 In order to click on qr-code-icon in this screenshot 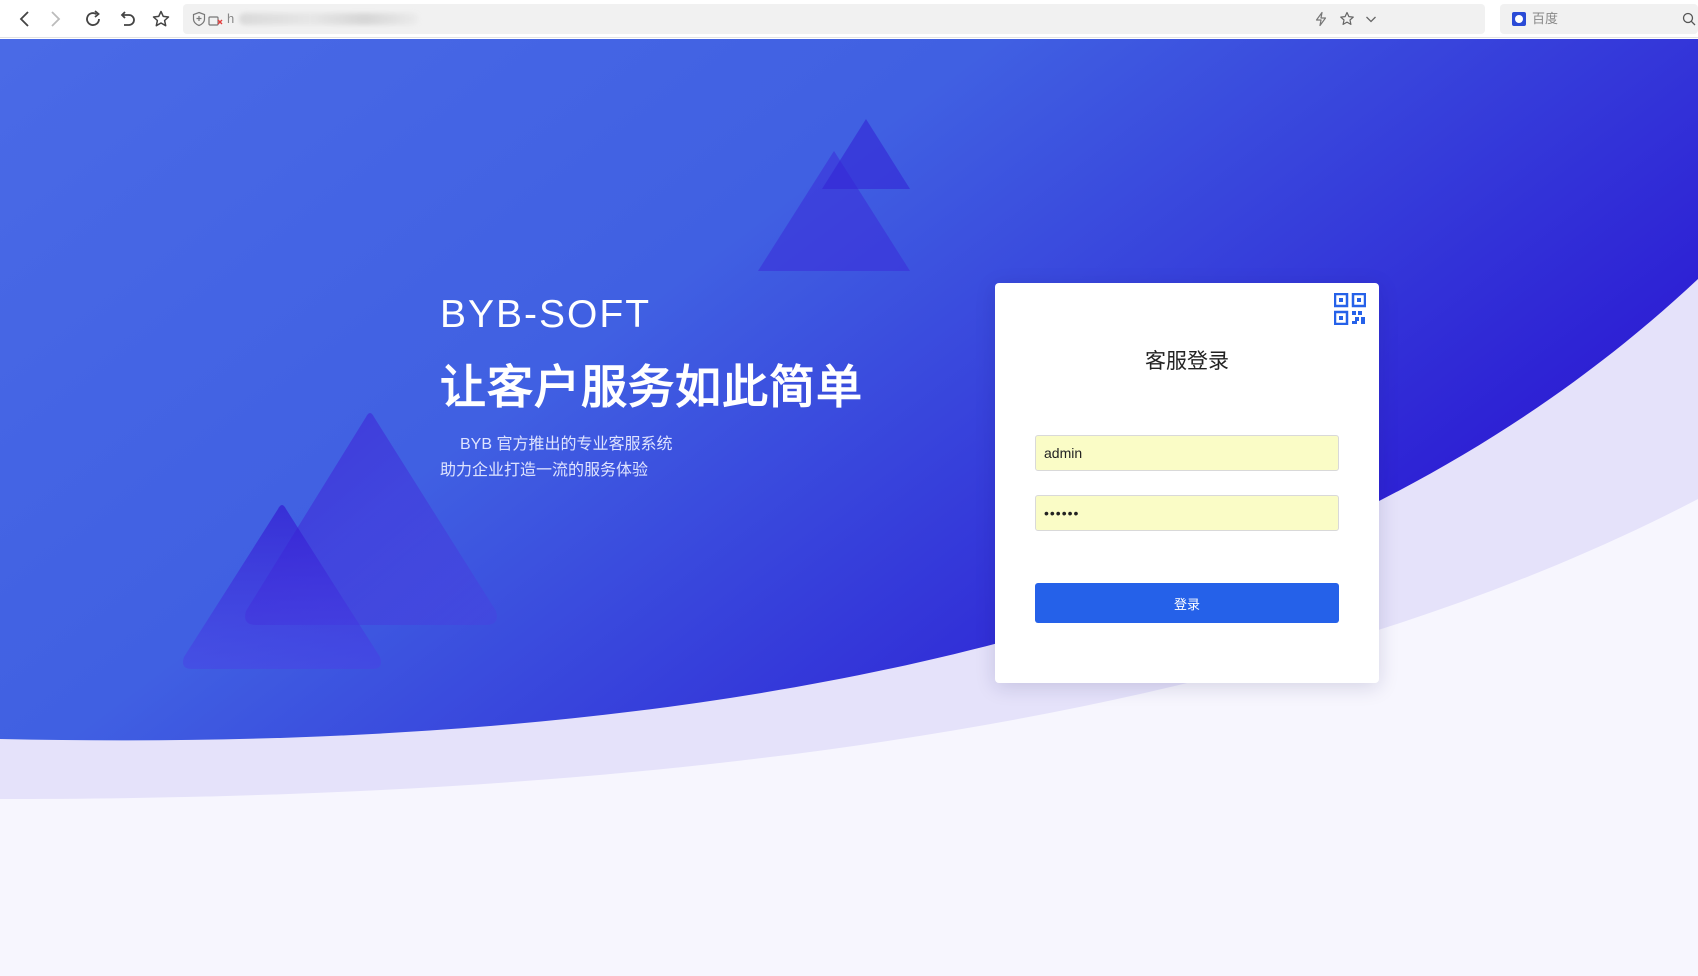, I will do `click(1350, 309)`.